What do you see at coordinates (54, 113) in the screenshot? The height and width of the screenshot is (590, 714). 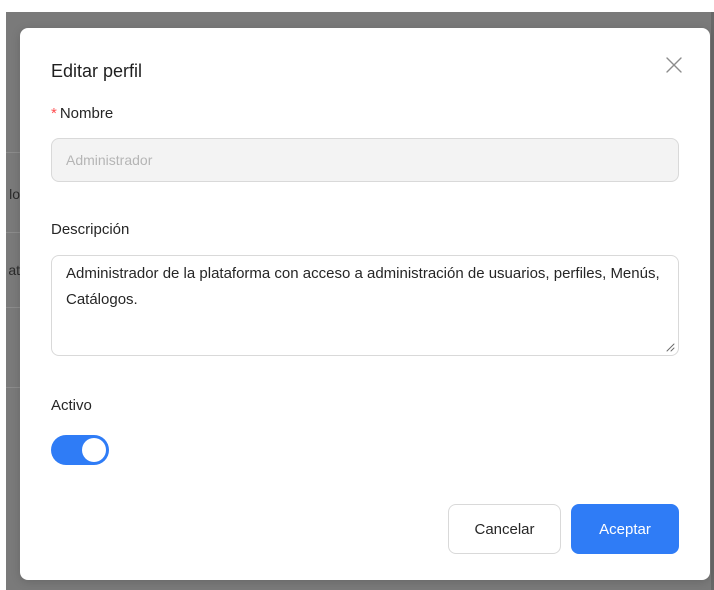 I see `required-mark: *` at bounding box center [54, 113].